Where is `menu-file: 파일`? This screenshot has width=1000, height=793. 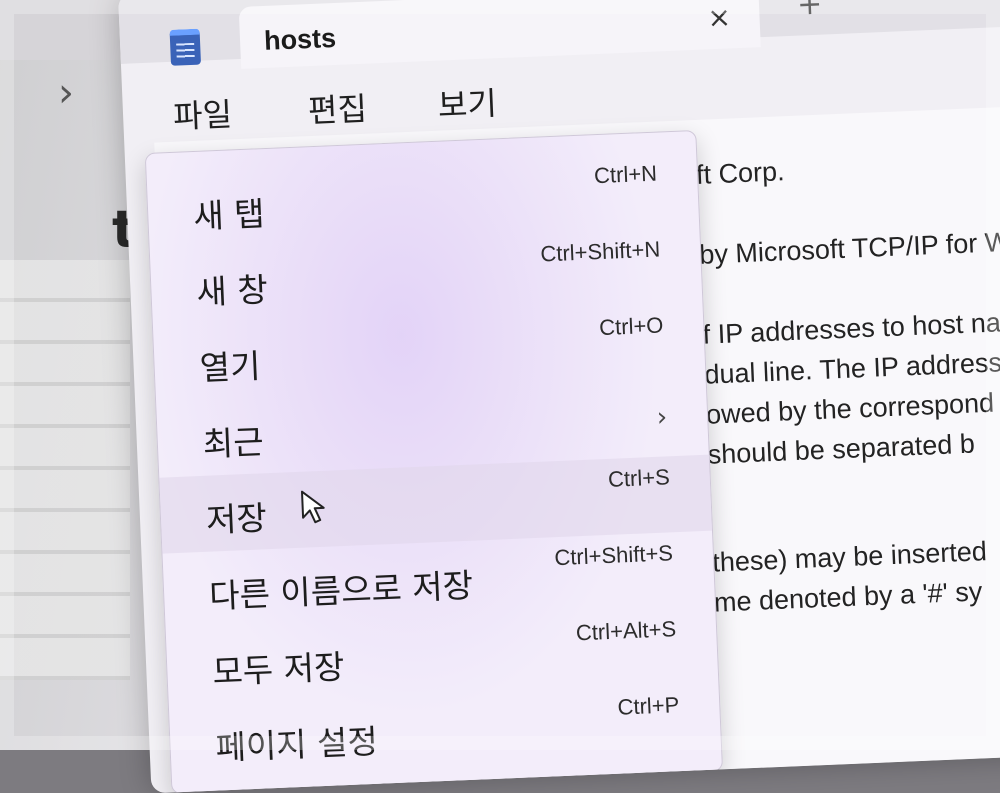 menu-file: 파일 is located at coordinates (202, 113).